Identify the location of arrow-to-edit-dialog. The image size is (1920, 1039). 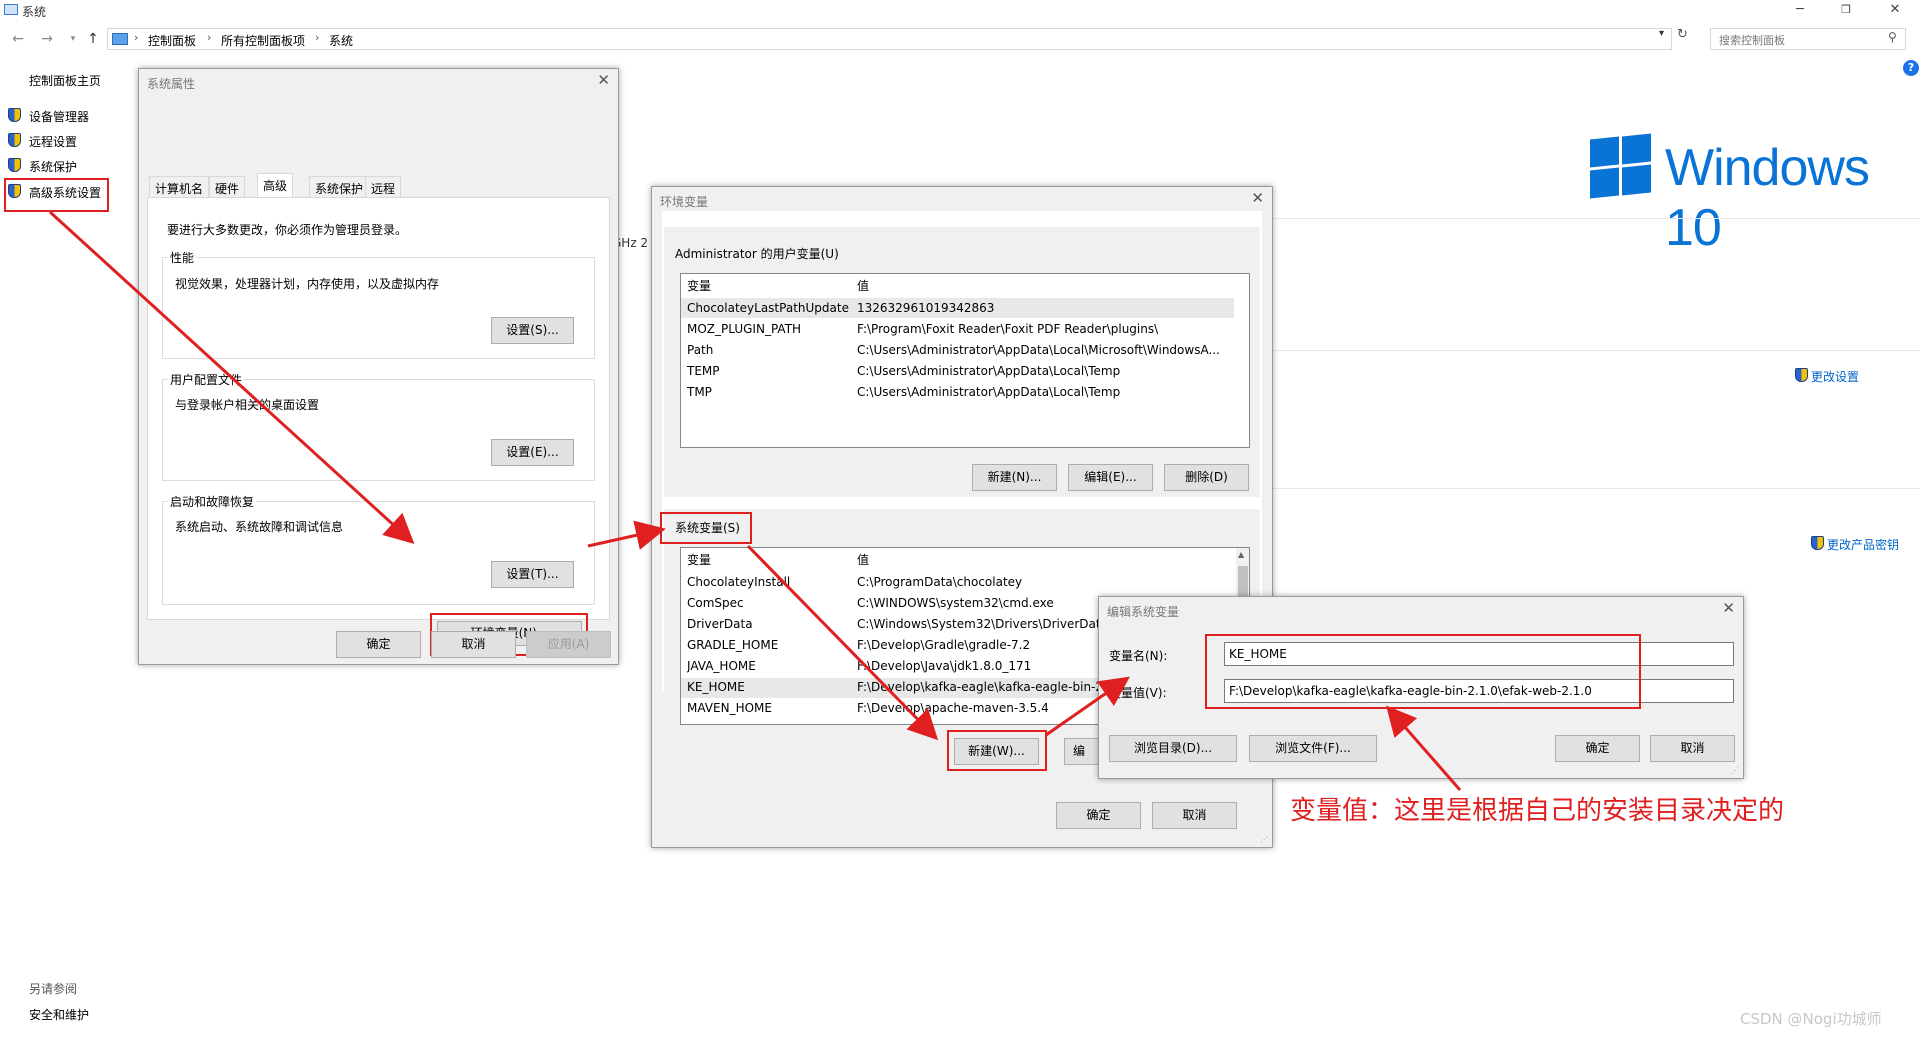
(1087, 706).